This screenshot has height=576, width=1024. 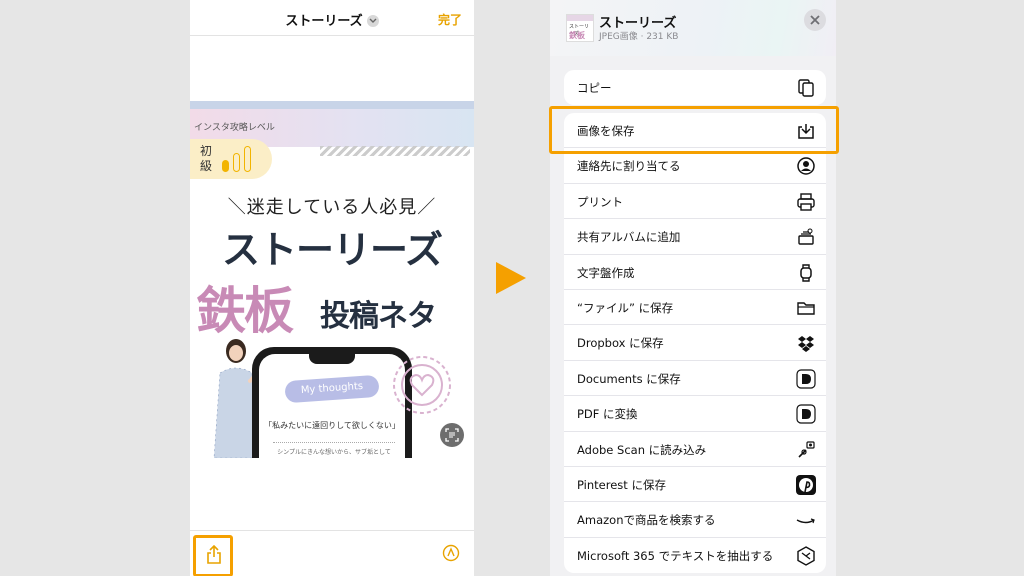 I want to click on action-label: Pinterest に保存, so click(x=621, y=484).